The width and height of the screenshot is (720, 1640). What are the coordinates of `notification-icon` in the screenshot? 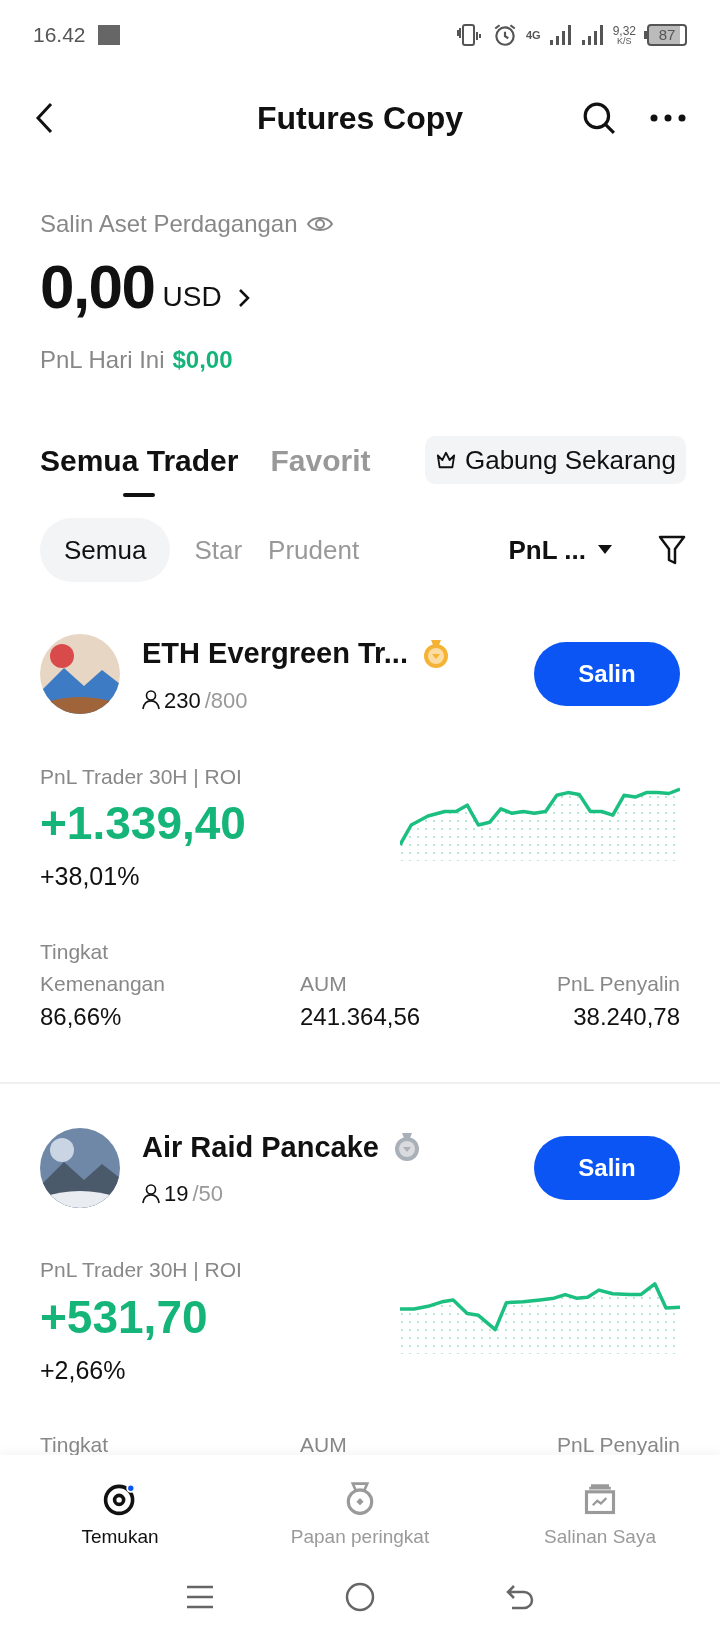 It's located at (108, 35).